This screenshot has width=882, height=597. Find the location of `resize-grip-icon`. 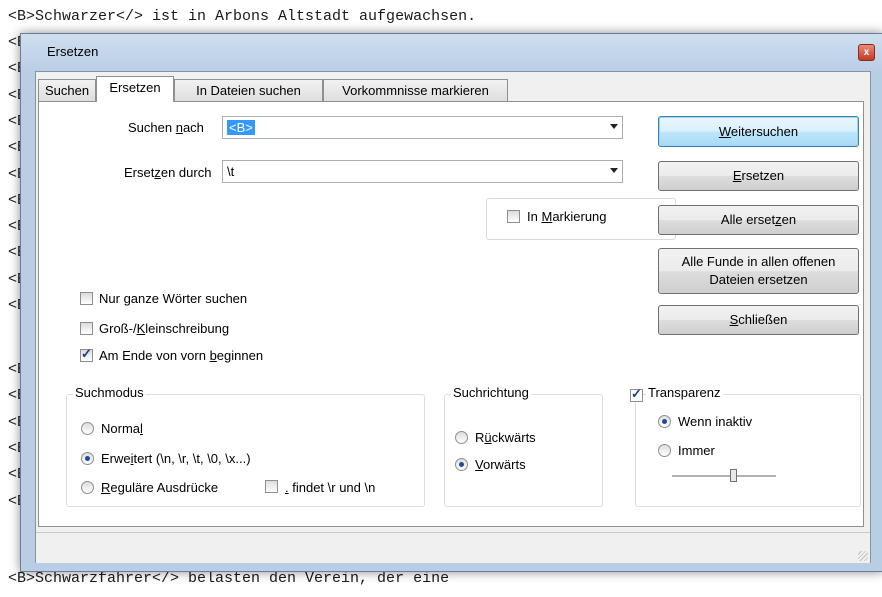

resize-grip-icon is located at coordinates (863, 556).